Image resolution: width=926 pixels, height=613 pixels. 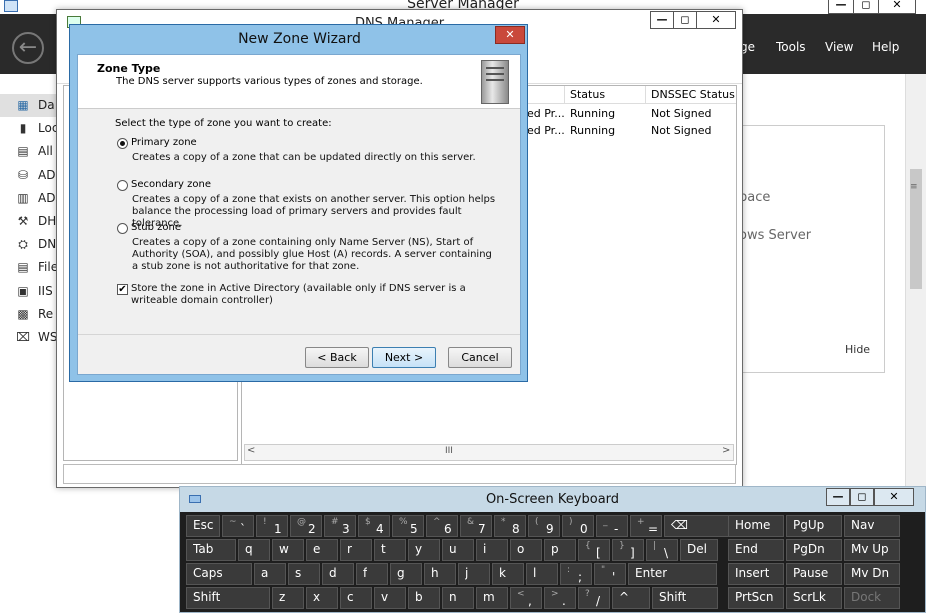 I want to click on osk-key: p, so click(x=560, y=550).